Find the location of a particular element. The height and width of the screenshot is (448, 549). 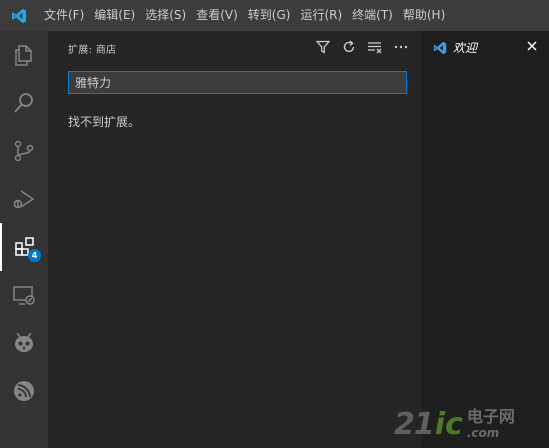

vscode-tab-icon is located at coordinates (440, 48).